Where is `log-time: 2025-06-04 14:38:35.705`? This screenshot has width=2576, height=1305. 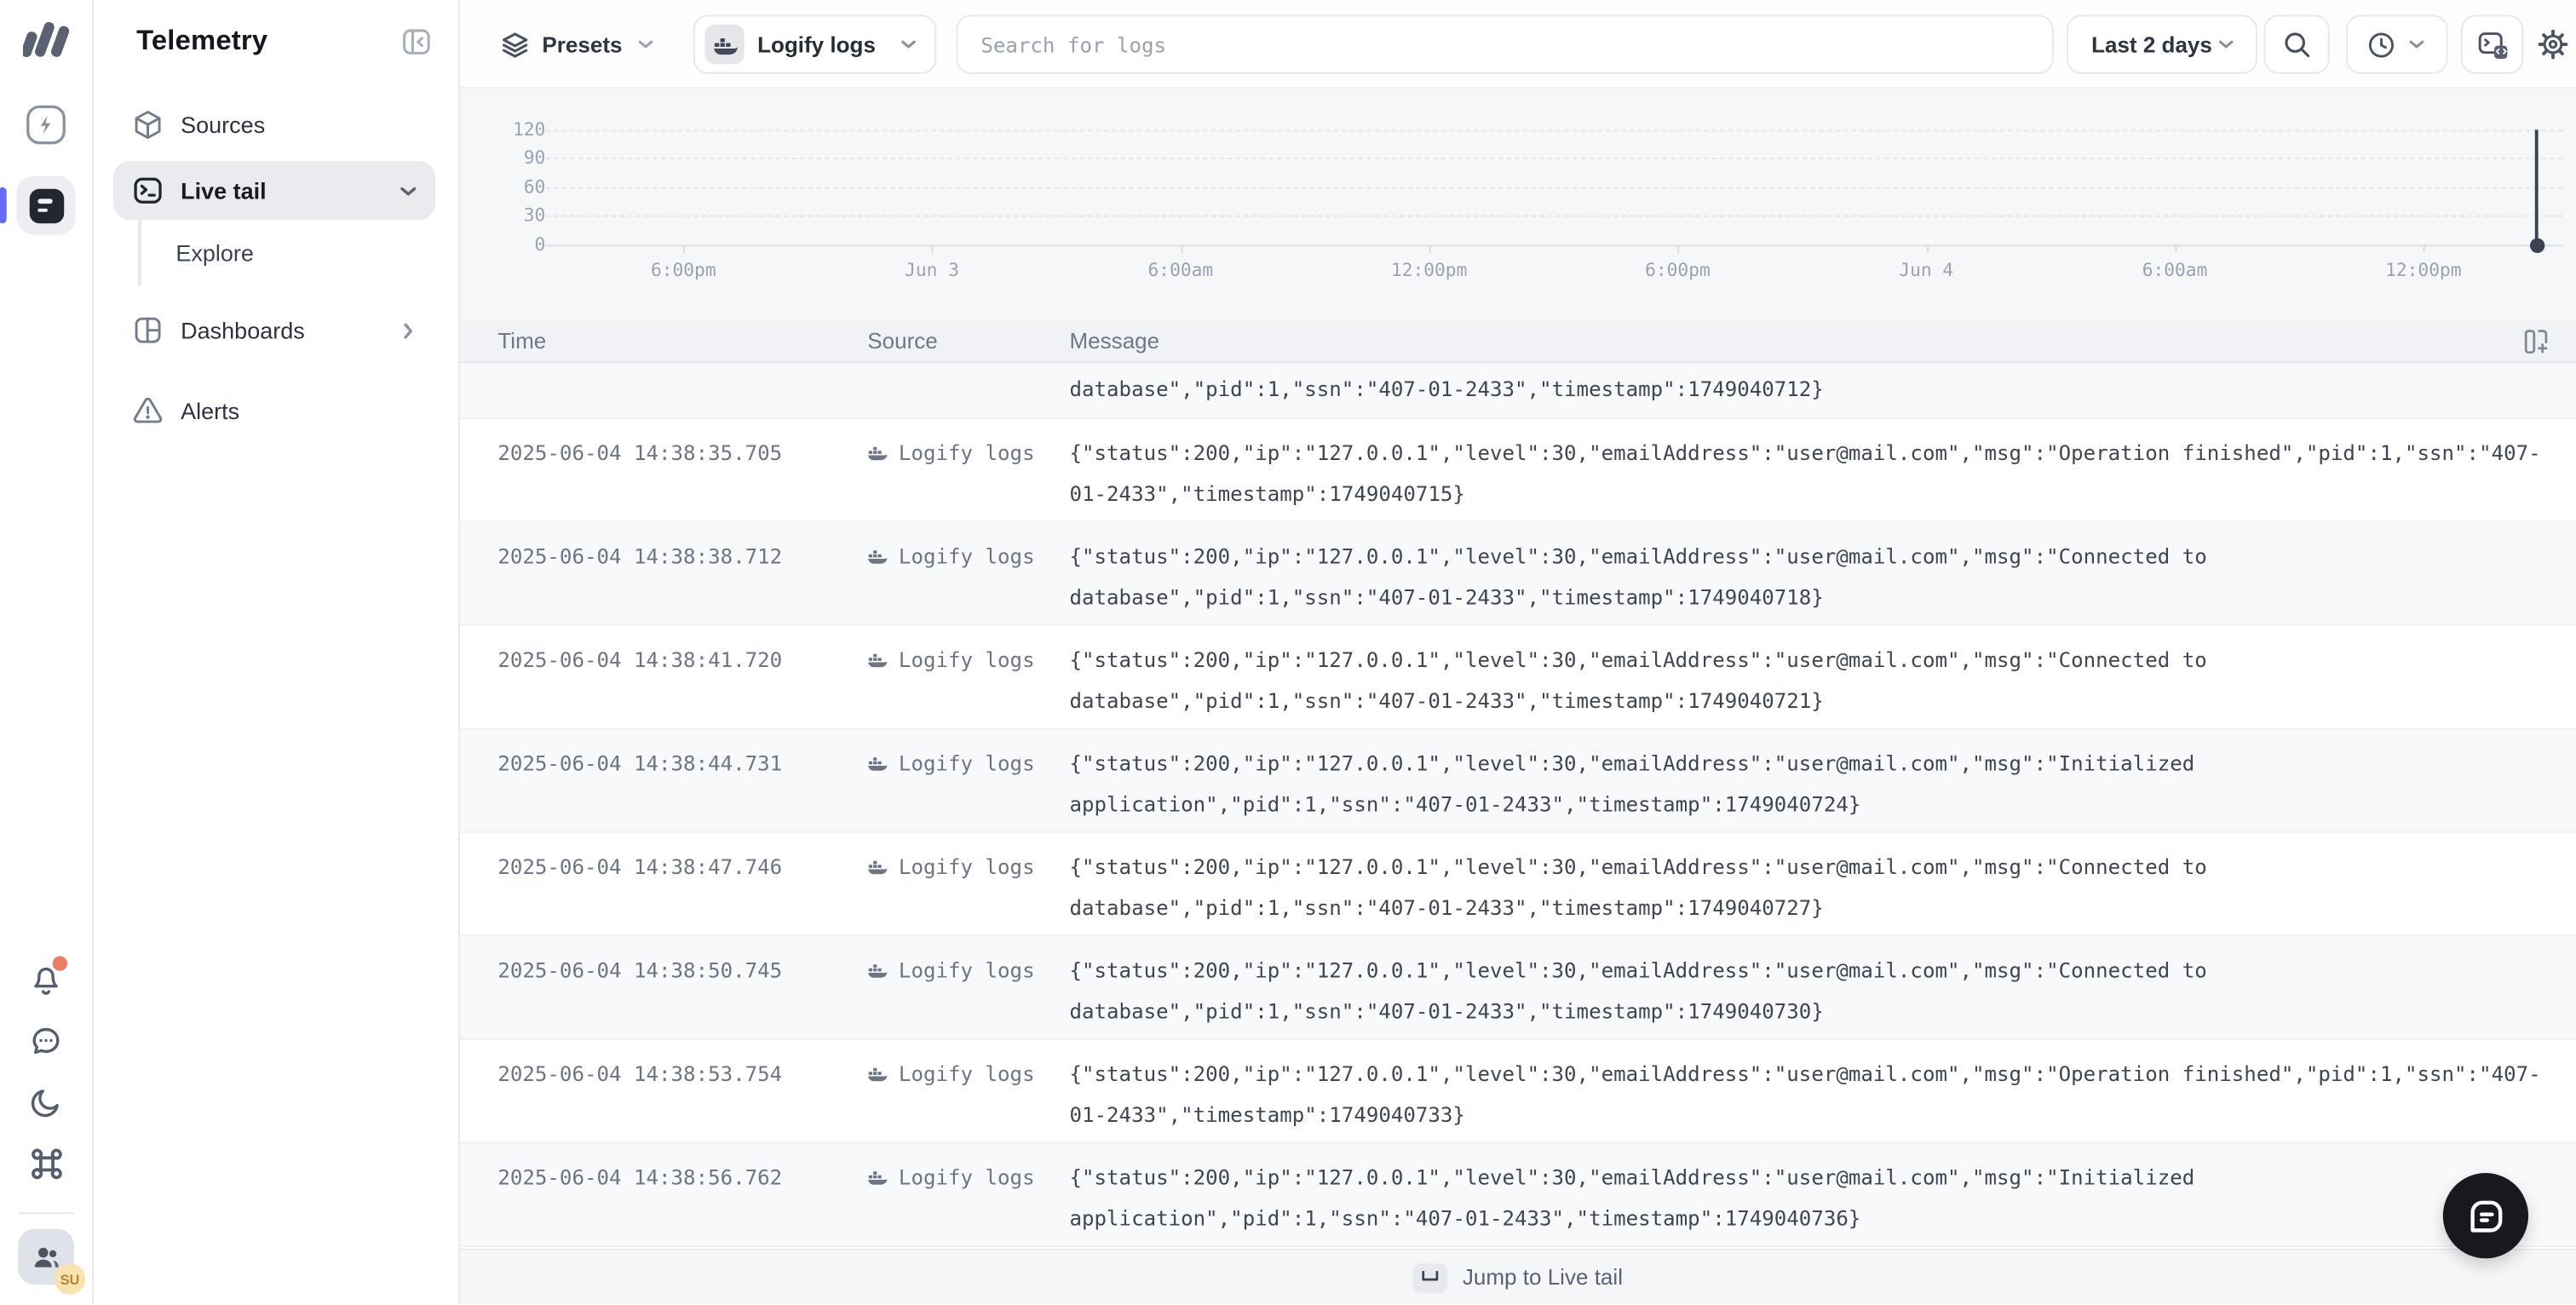 log-time: 2025-06-04 14:38:35.705 is located at coordinates (640, 452).